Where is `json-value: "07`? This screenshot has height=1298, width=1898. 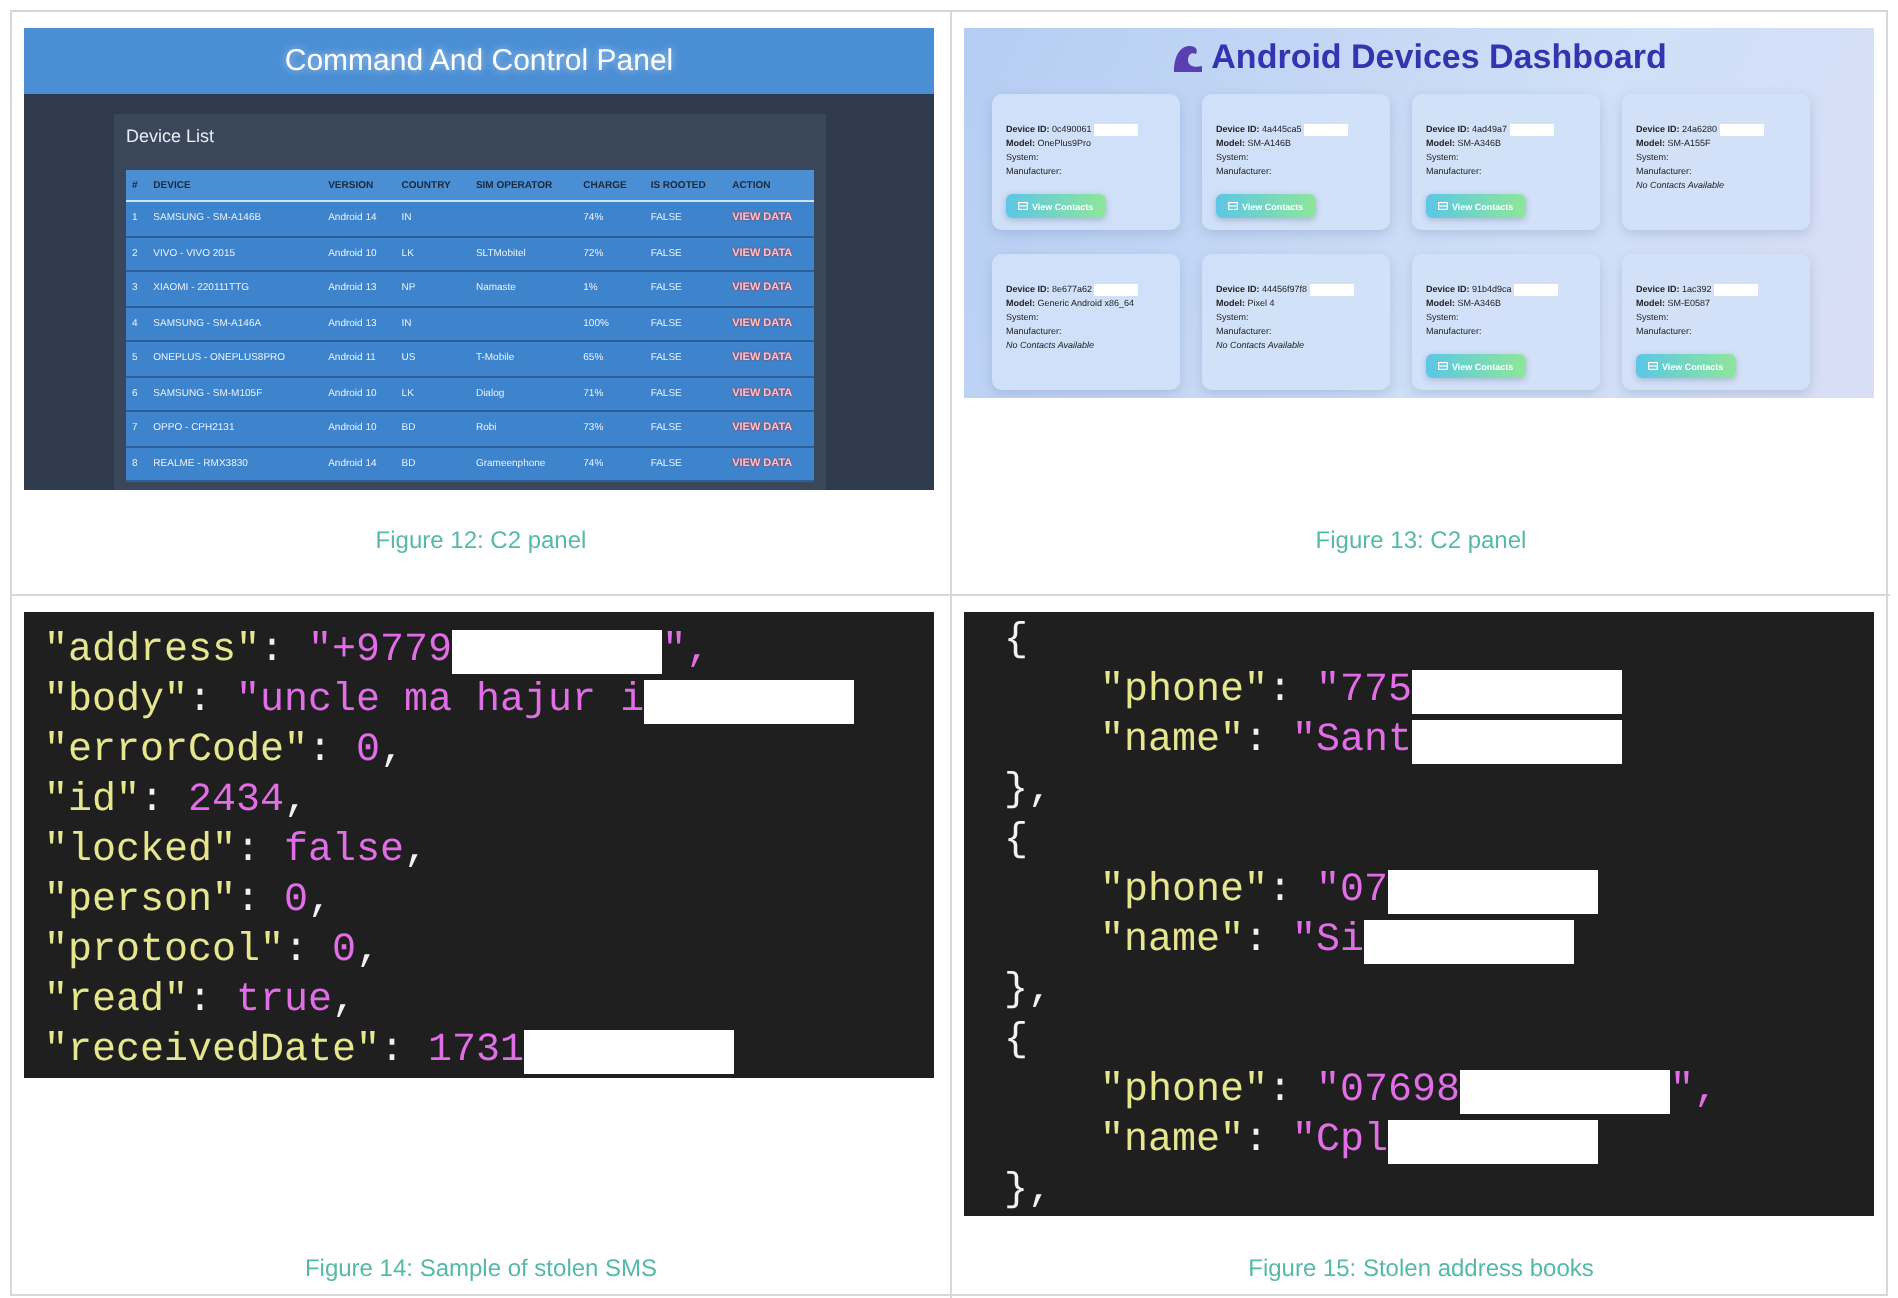
json-value: "07 is located at coordinates (1352, 891).